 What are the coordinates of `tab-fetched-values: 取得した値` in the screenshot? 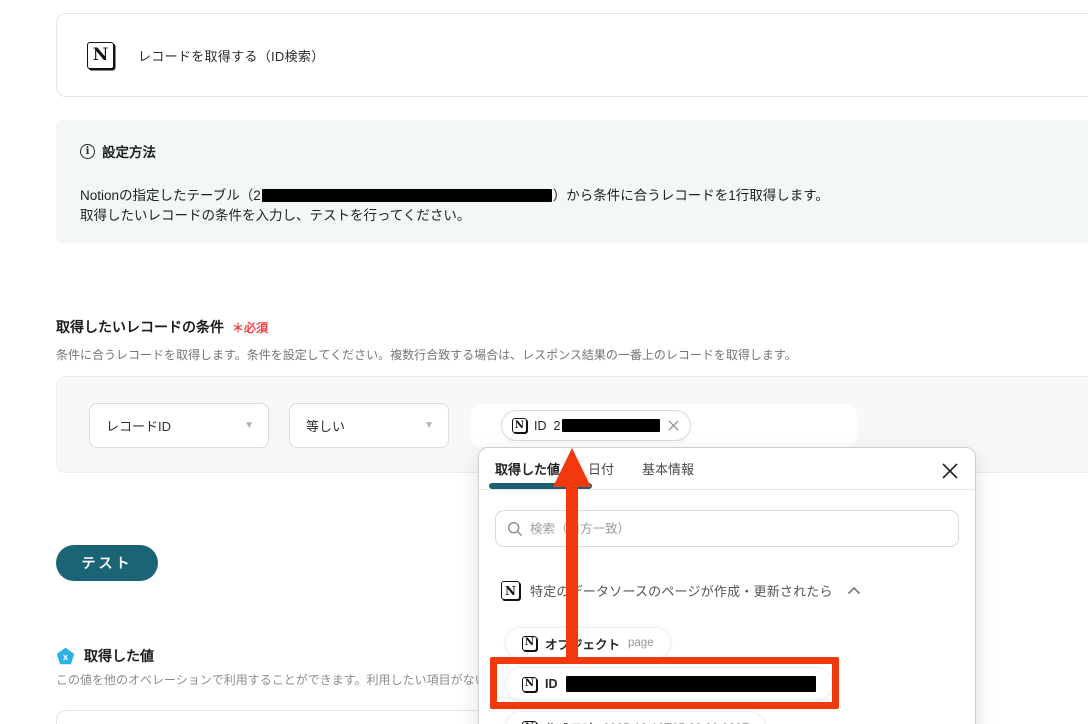 It's located at (527, 468).